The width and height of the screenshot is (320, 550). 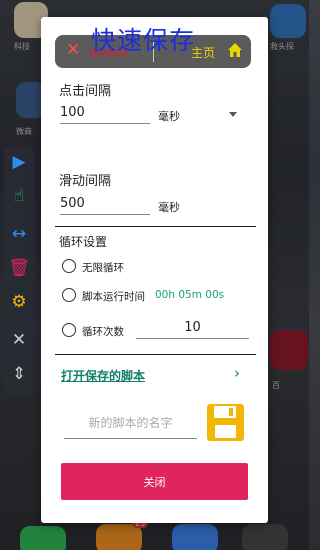 I want to click on script-name-input: 新的脚本的名字, so click(x=130, y=422).